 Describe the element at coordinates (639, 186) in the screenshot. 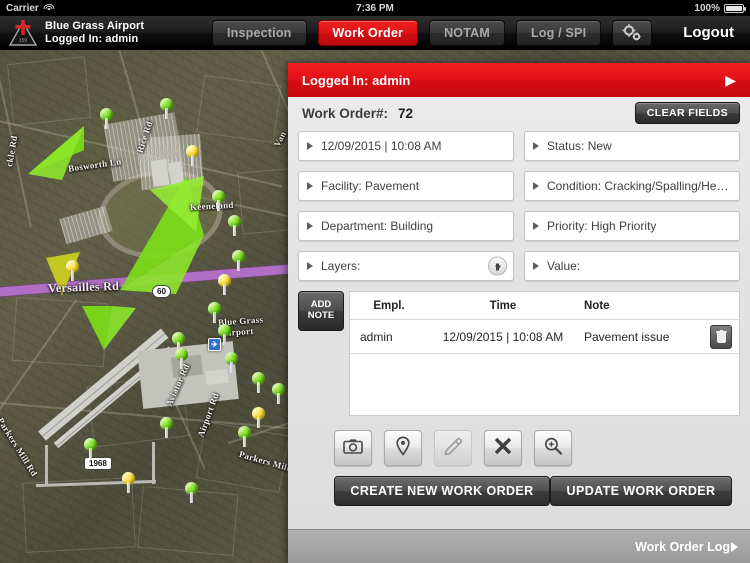

I see `field-condition-value: Condition: Cracking/Spalling/Heaves` at that location.